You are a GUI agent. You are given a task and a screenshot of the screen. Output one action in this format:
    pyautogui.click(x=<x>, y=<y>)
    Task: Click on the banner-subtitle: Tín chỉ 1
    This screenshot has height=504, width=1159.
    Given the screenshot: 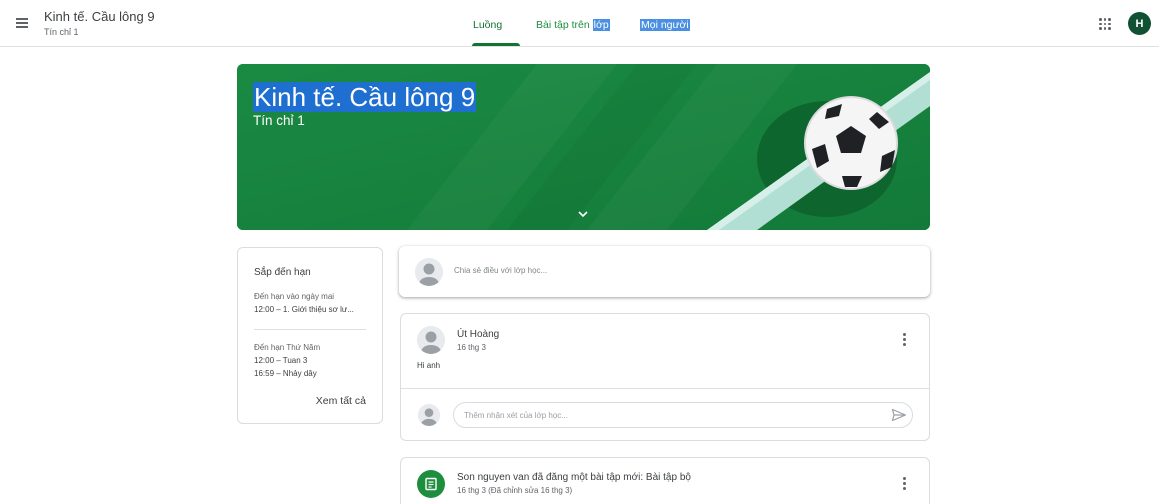 What is the action you would take?
    pyautogui.click(x=279, y=120)
    